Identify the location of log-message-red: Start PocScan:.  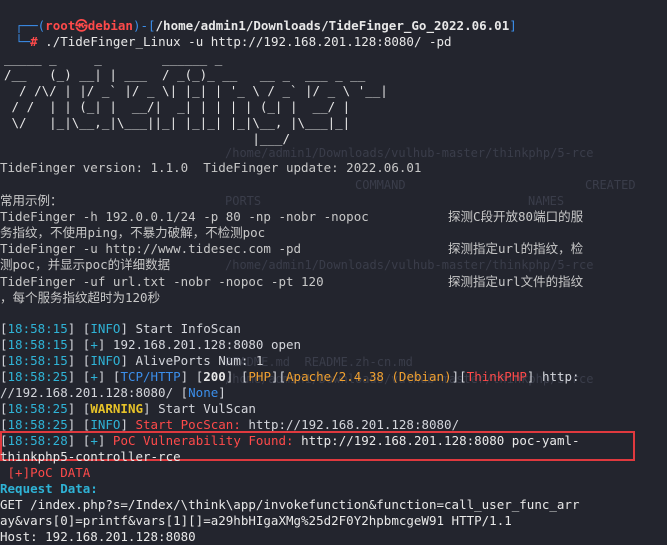
(184, 424).